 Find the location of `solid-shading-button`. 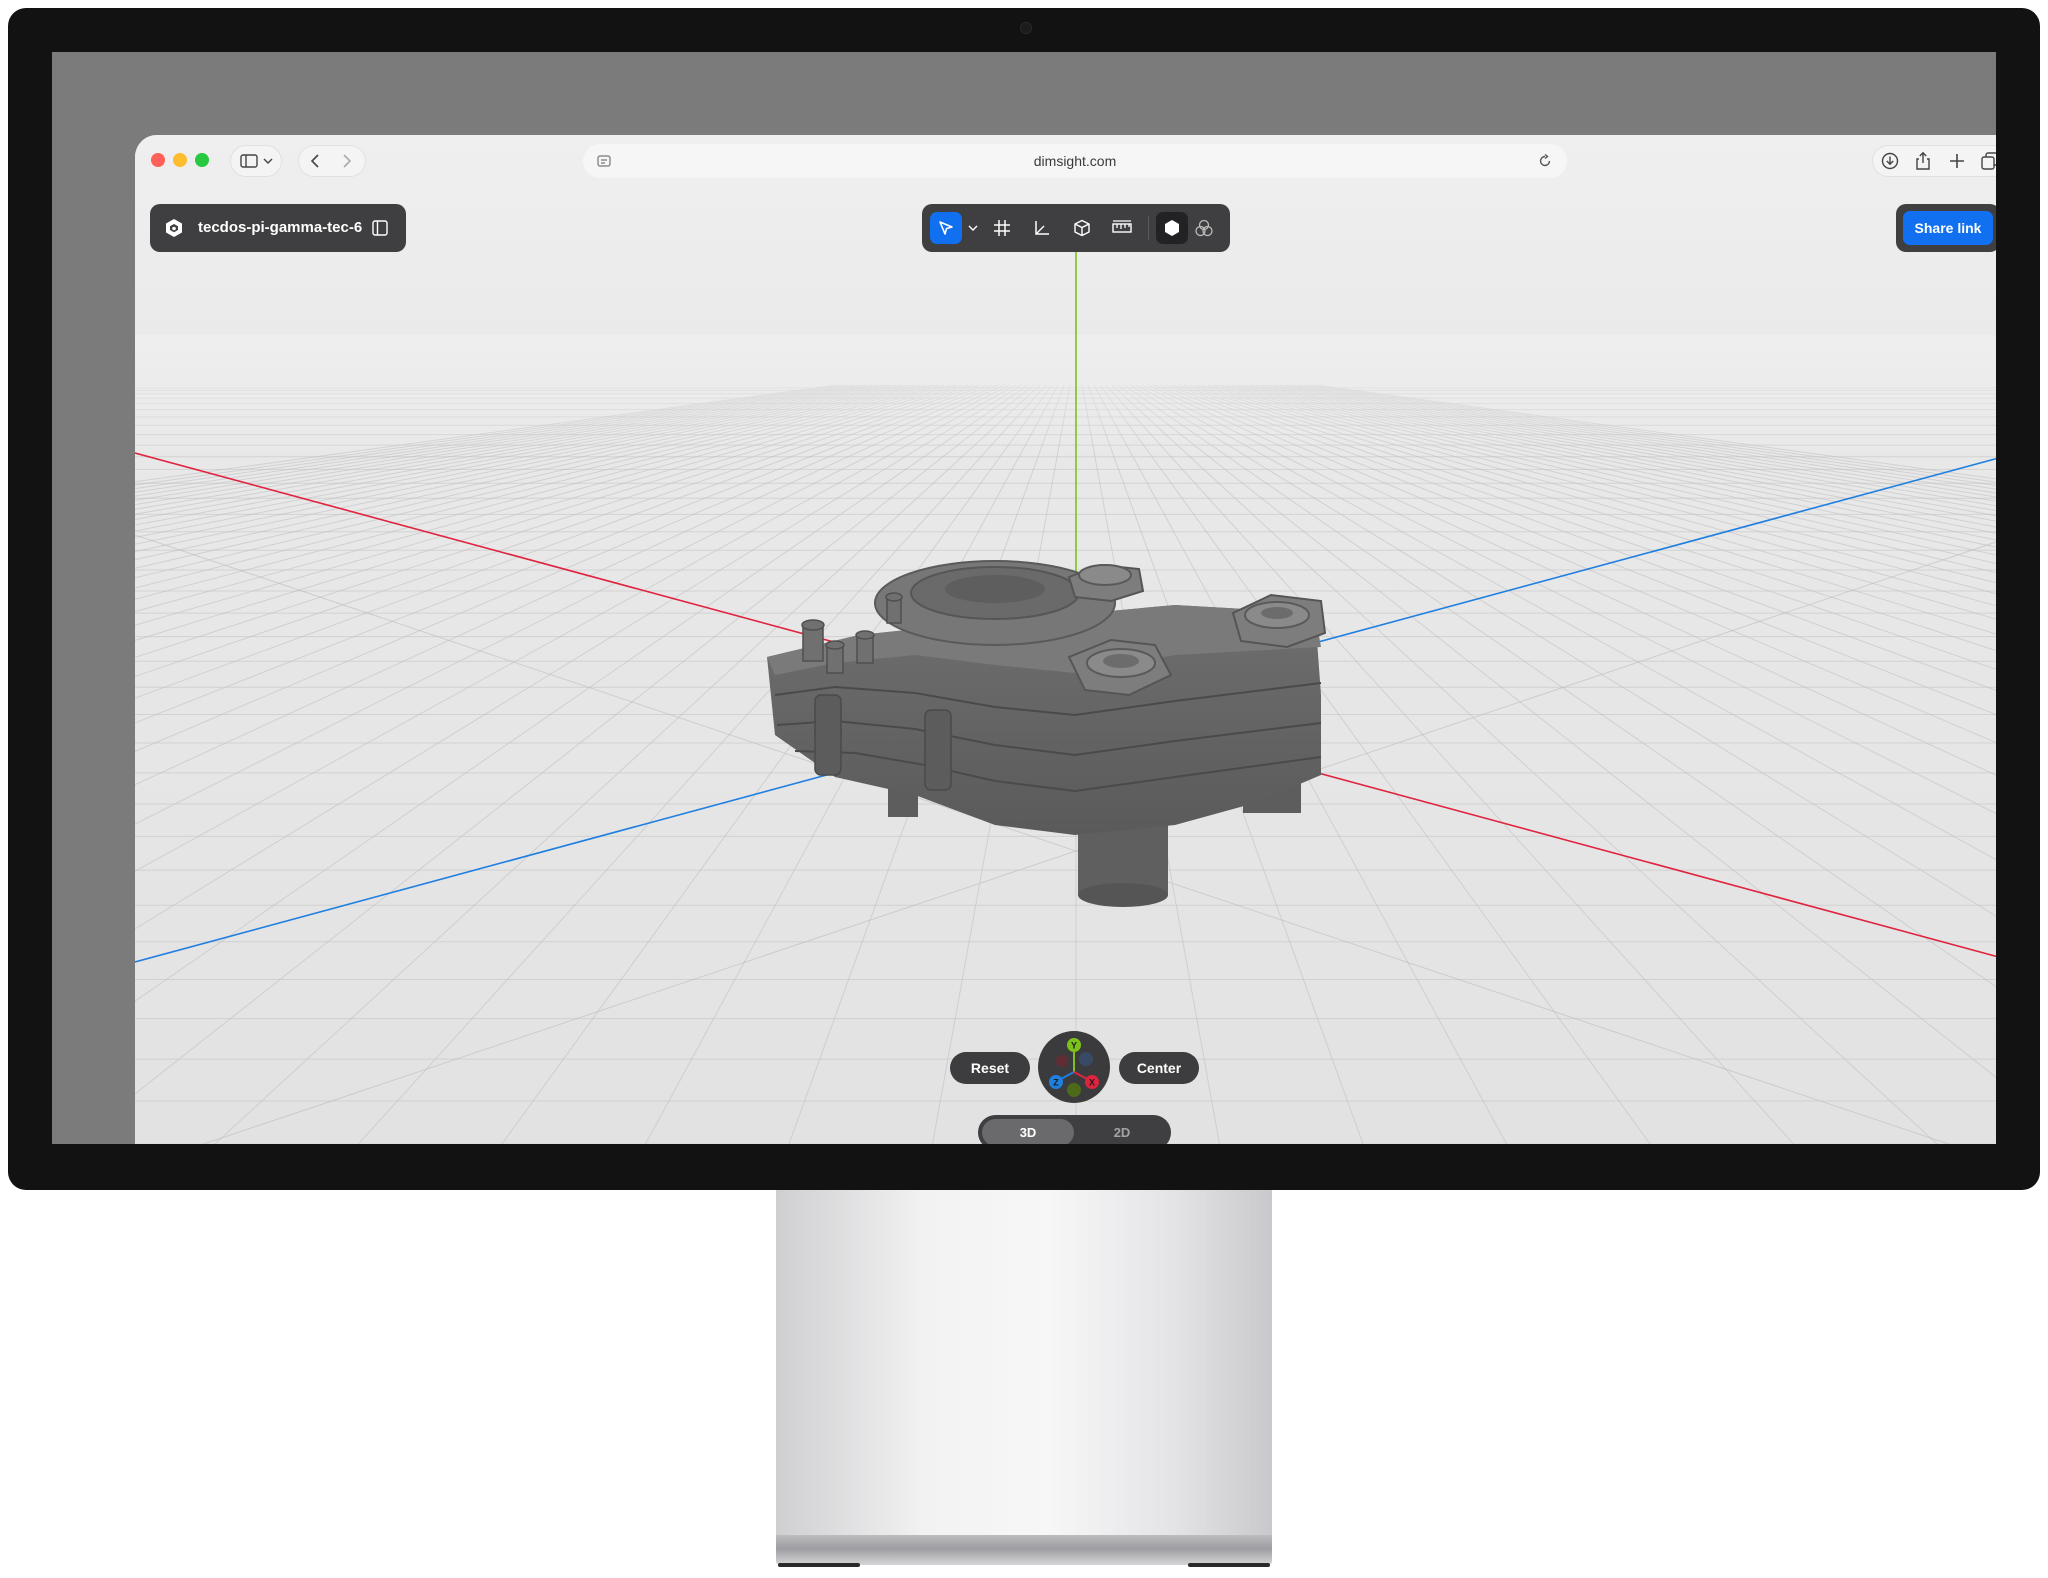

solid-shading-button is located at coordinates (1172, 228).